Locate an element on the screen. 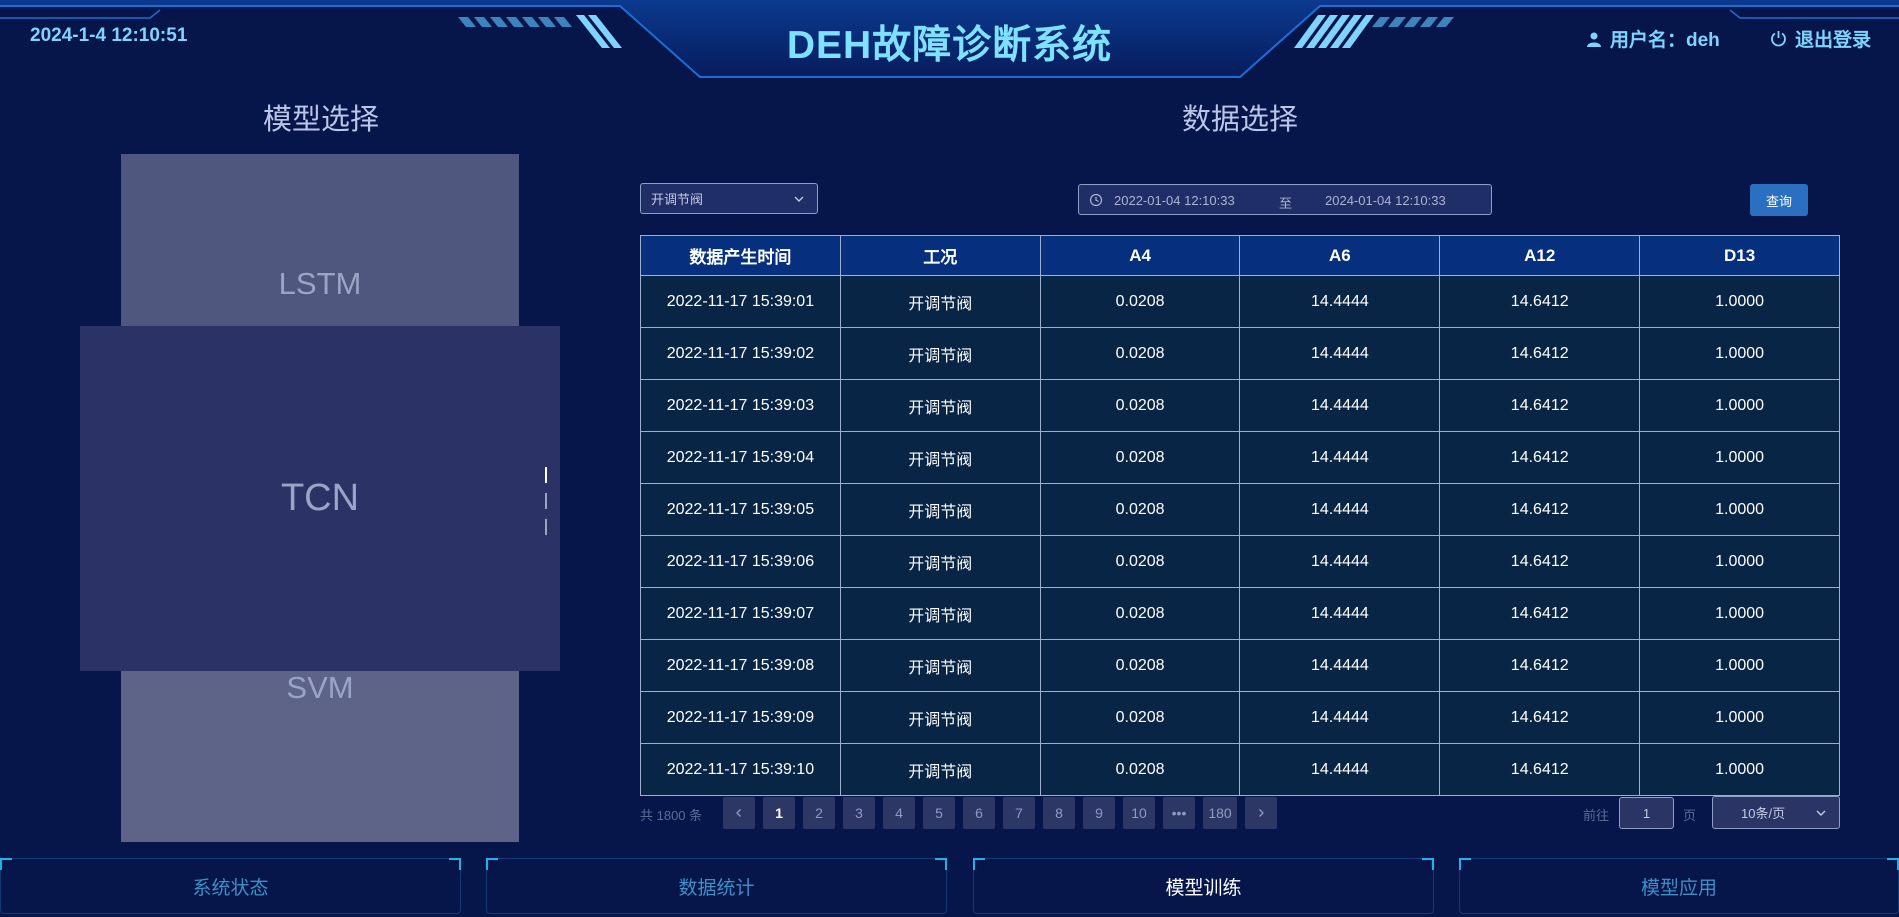 The height and width of the screenshot is (917, 1899). nav-tab-data-statistics: 数据统计 is located at coordinates (716, 886).